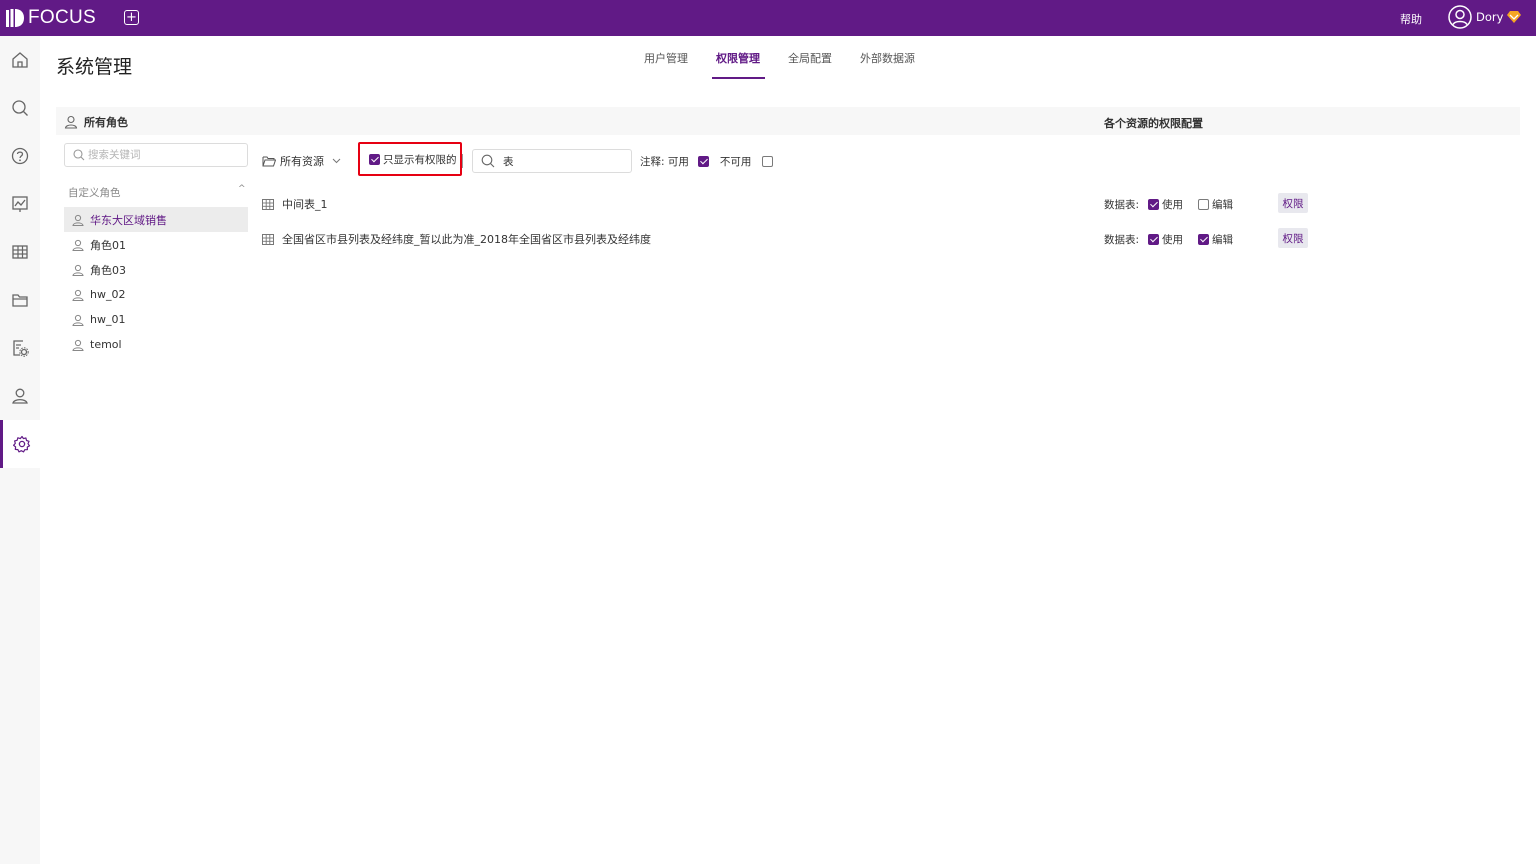  I want to click on folder-icon, so click(20, 300).